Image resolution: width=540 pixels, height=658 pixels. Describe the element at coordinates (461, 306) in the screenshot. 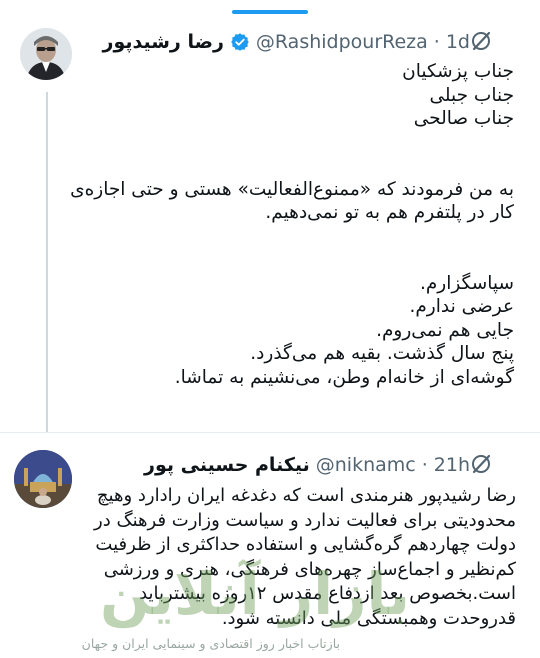

I see `text-line: عرضی ندارم.` at that location.